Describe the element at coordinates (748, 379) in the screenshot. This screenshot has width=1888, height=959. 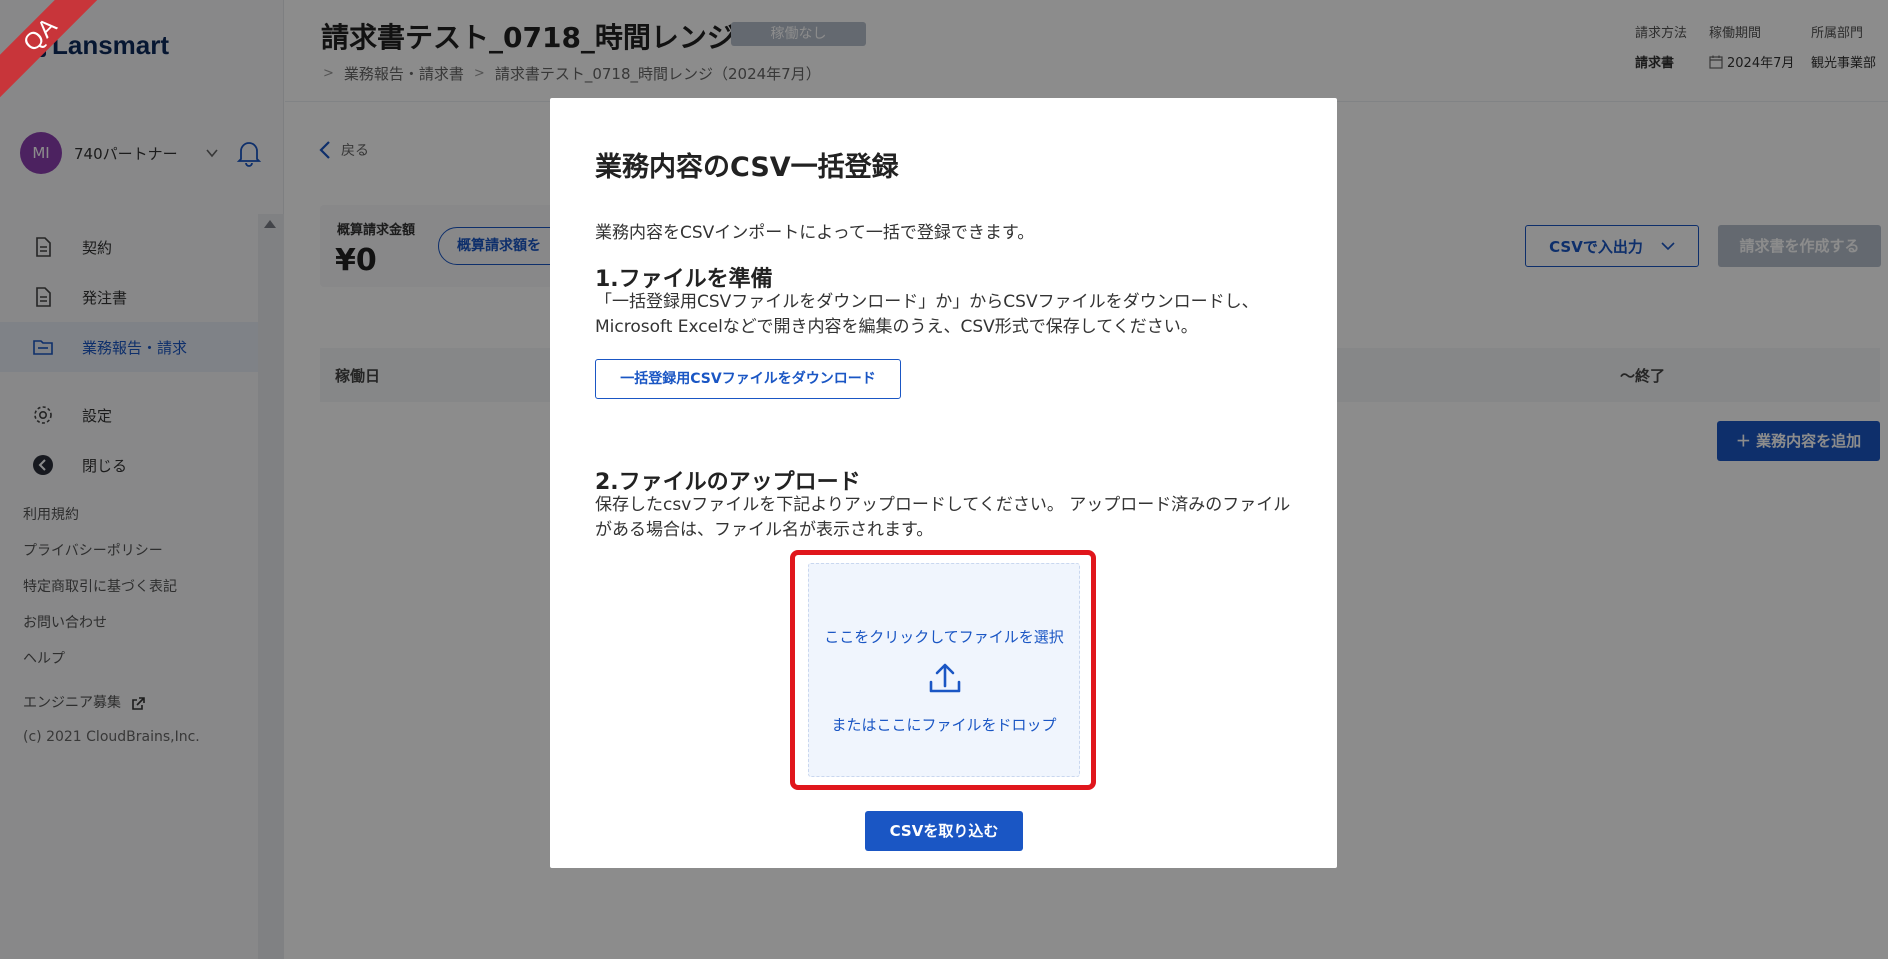
I see `download-csv-button: 一括登録用CSVファイルをダウンロード` at that location.